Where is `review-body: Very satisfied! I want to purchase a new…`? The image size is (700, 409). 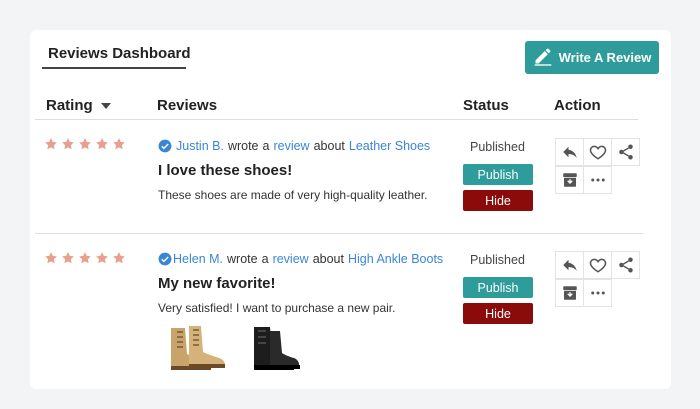 review-body: Very satisfied! I want to purchase a new… is located at coordinates (277, 308).